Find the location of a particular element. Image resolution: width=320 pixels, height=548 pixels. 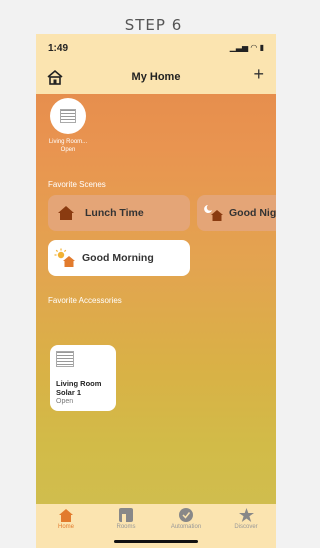

home-tab-icon is located at coordinates (66, 515).